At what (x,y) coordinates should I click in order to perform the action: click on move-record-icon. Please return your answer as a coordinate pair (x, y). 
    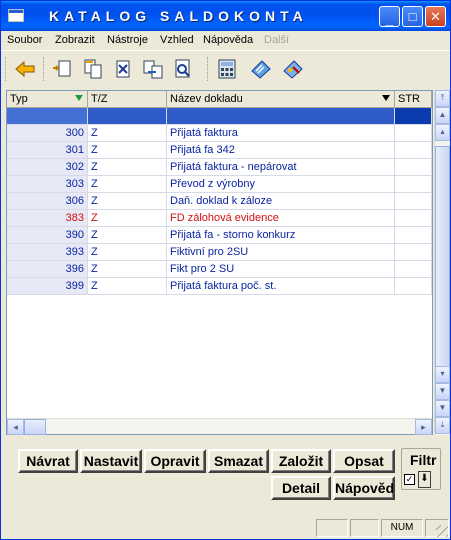
    Looking at the image, I should click on (153, 69).